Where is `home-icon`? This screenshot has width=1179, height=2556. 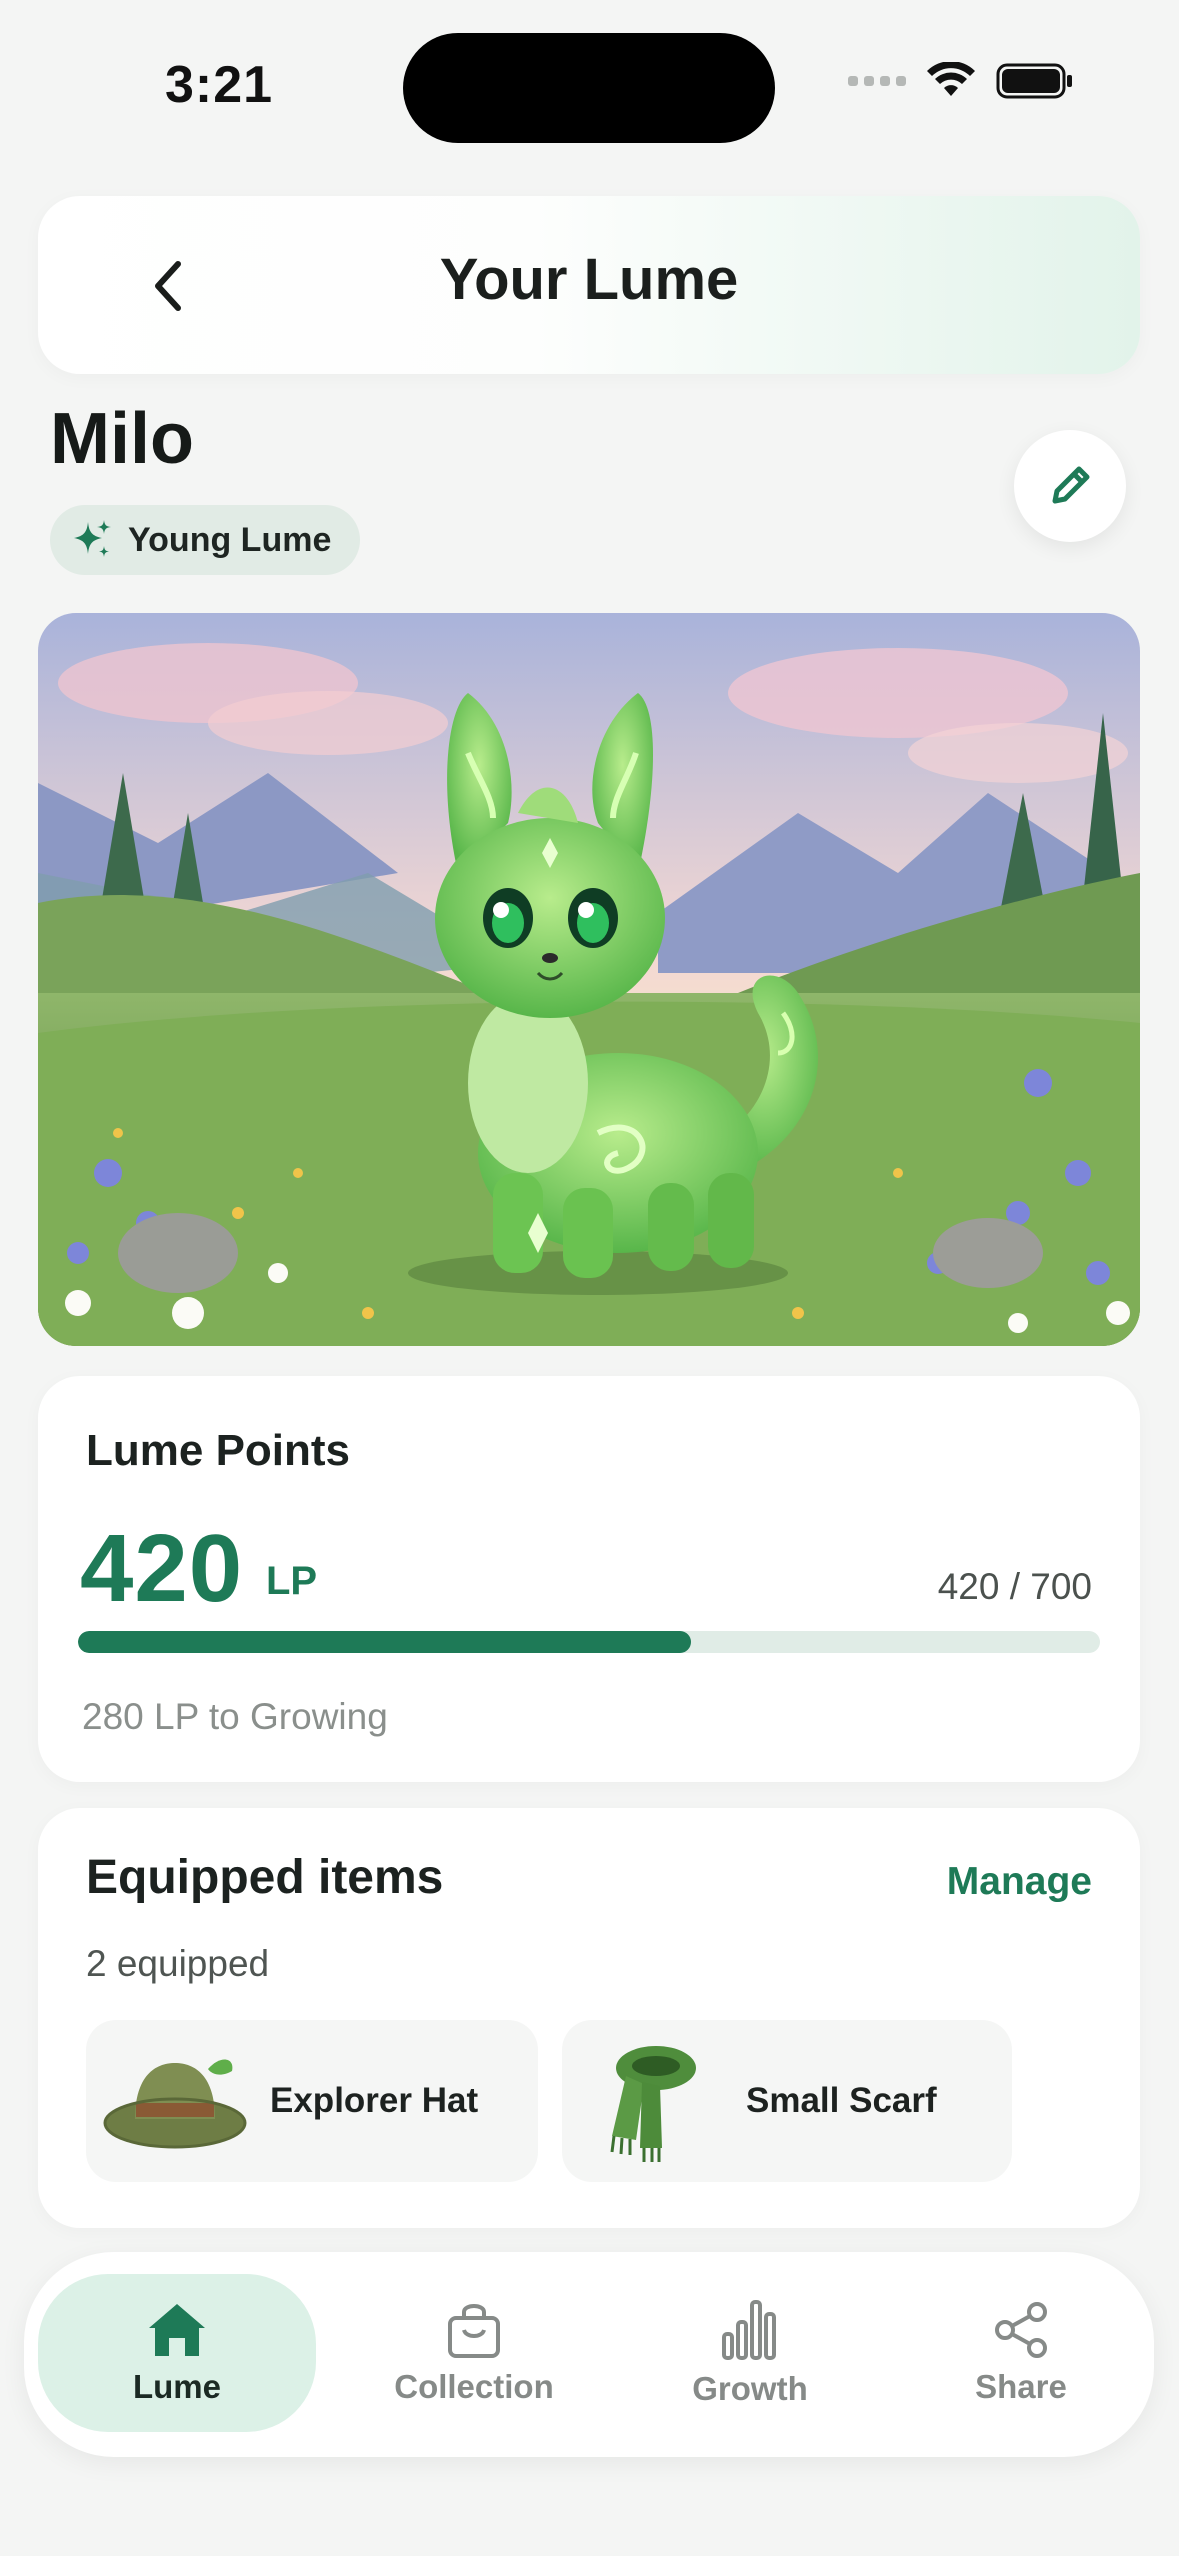 home-icon is located at coordinates (177, 2330).